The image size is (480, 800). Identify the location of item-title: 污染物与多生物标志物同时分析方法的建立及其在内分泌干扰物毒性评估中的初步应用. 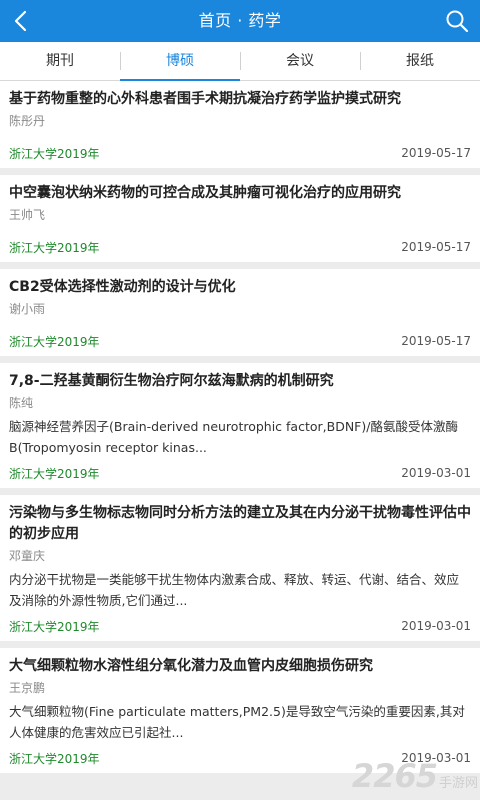
(240, 523).